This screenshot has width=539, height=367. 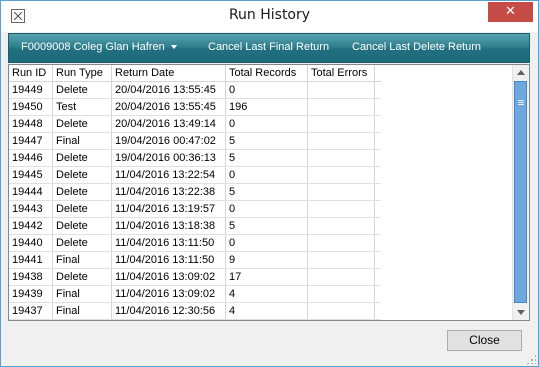 What do you see at coordinates (31, 243) in the screenshot?
I see `run-id-cell: 19440` at bounding box center [31, 243].